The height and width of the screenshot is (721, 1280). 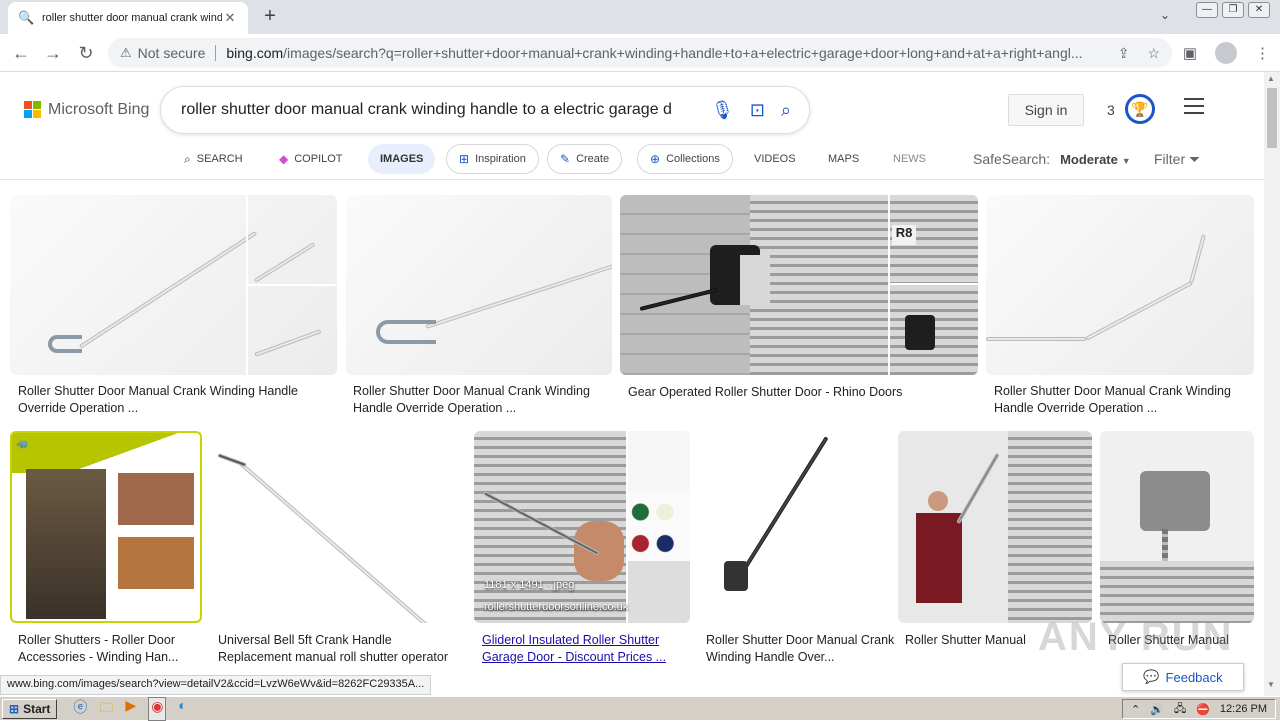 What do you see at coordinates (1272, 384) in the screenshot?
I see `vertical-scrollbar: ▲ ▼` at bounding box center [1272, 384].